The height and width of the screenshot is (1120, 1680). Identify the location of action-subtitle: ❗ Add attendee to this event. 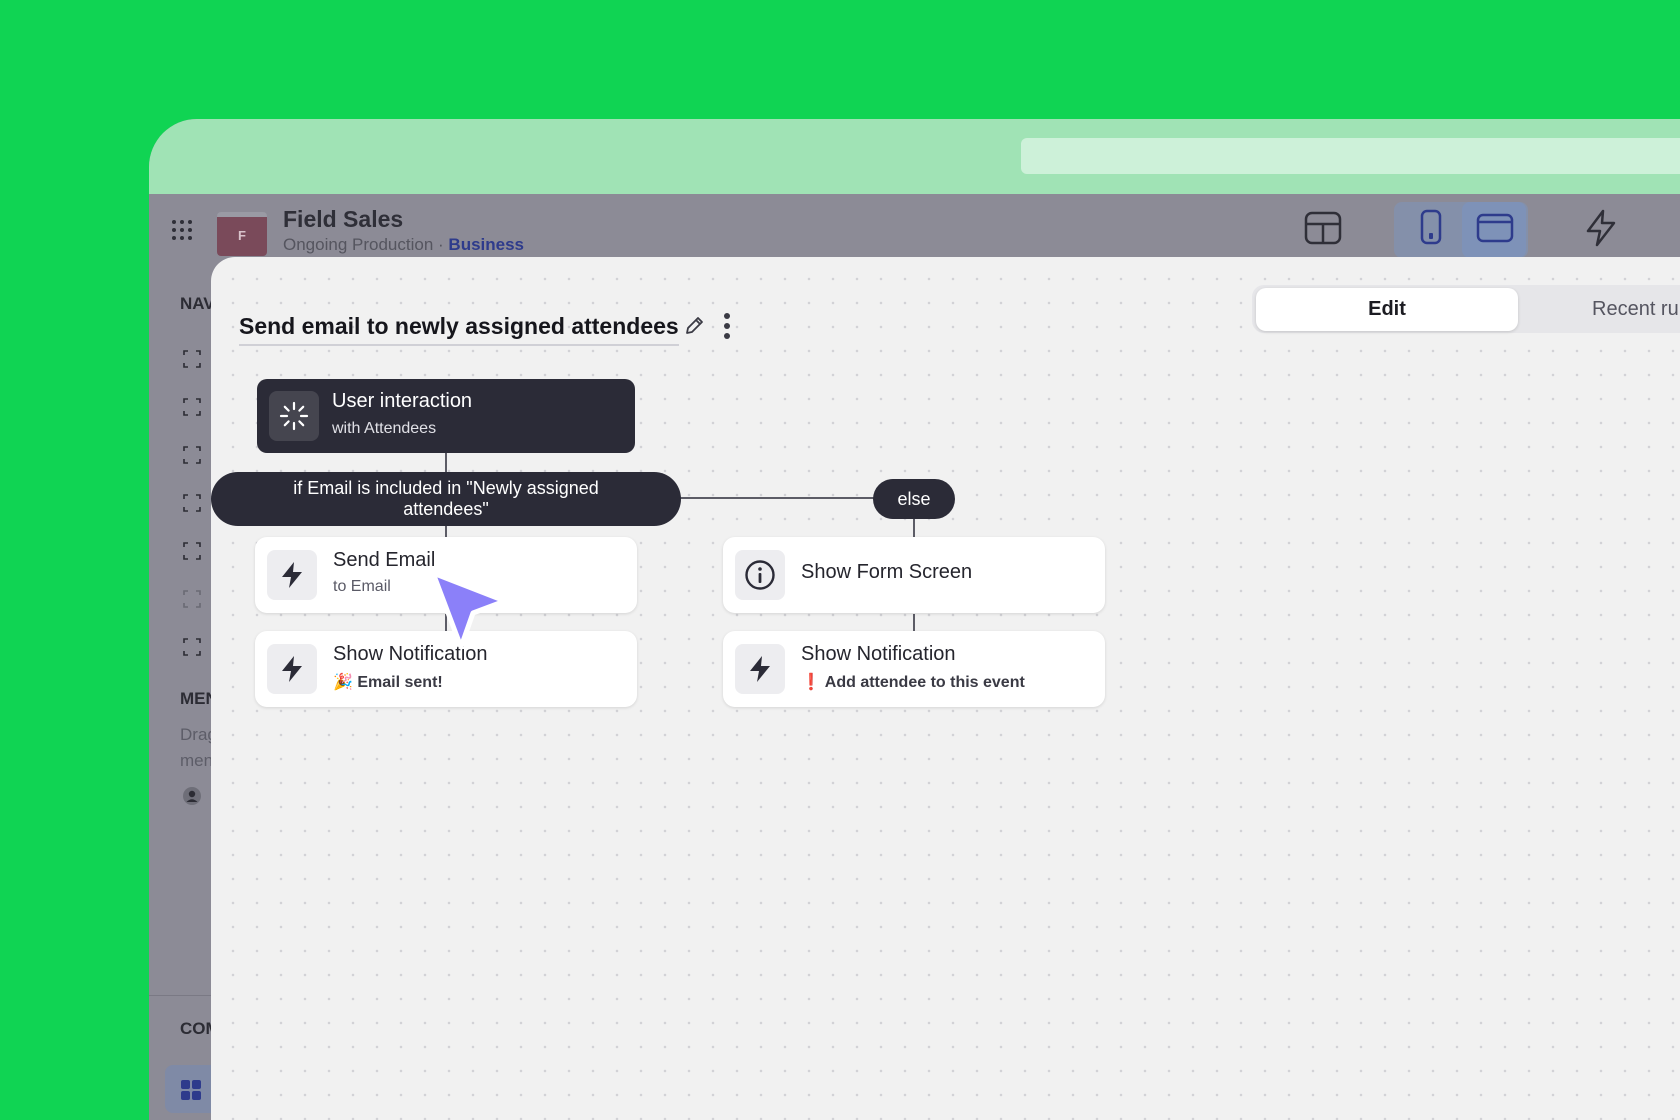
(913, 682).